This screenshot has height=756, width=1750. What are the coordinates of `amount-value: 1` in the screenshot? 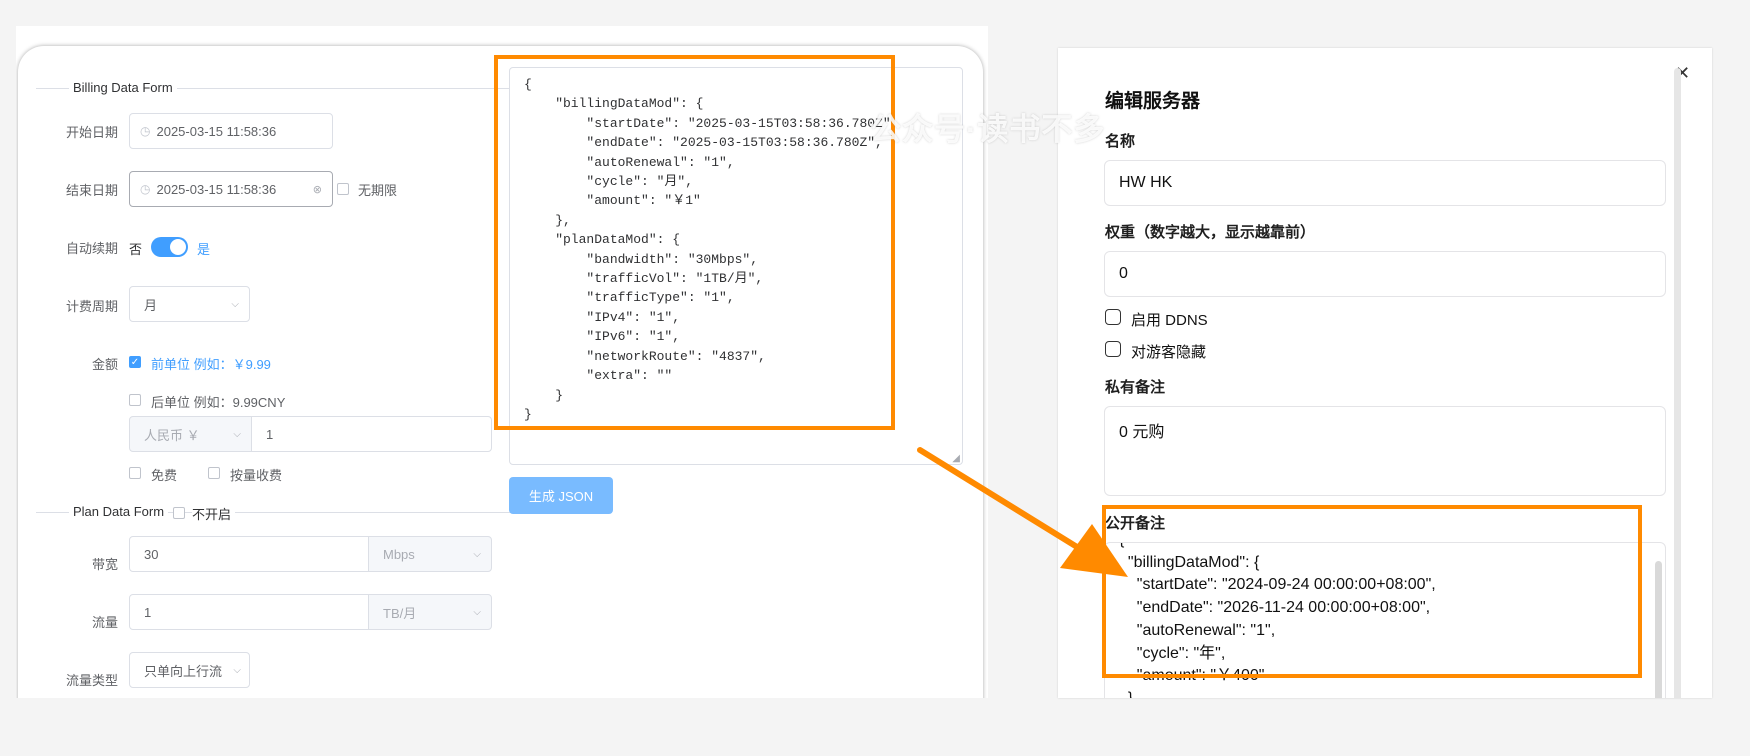 It's located at (270, 434).